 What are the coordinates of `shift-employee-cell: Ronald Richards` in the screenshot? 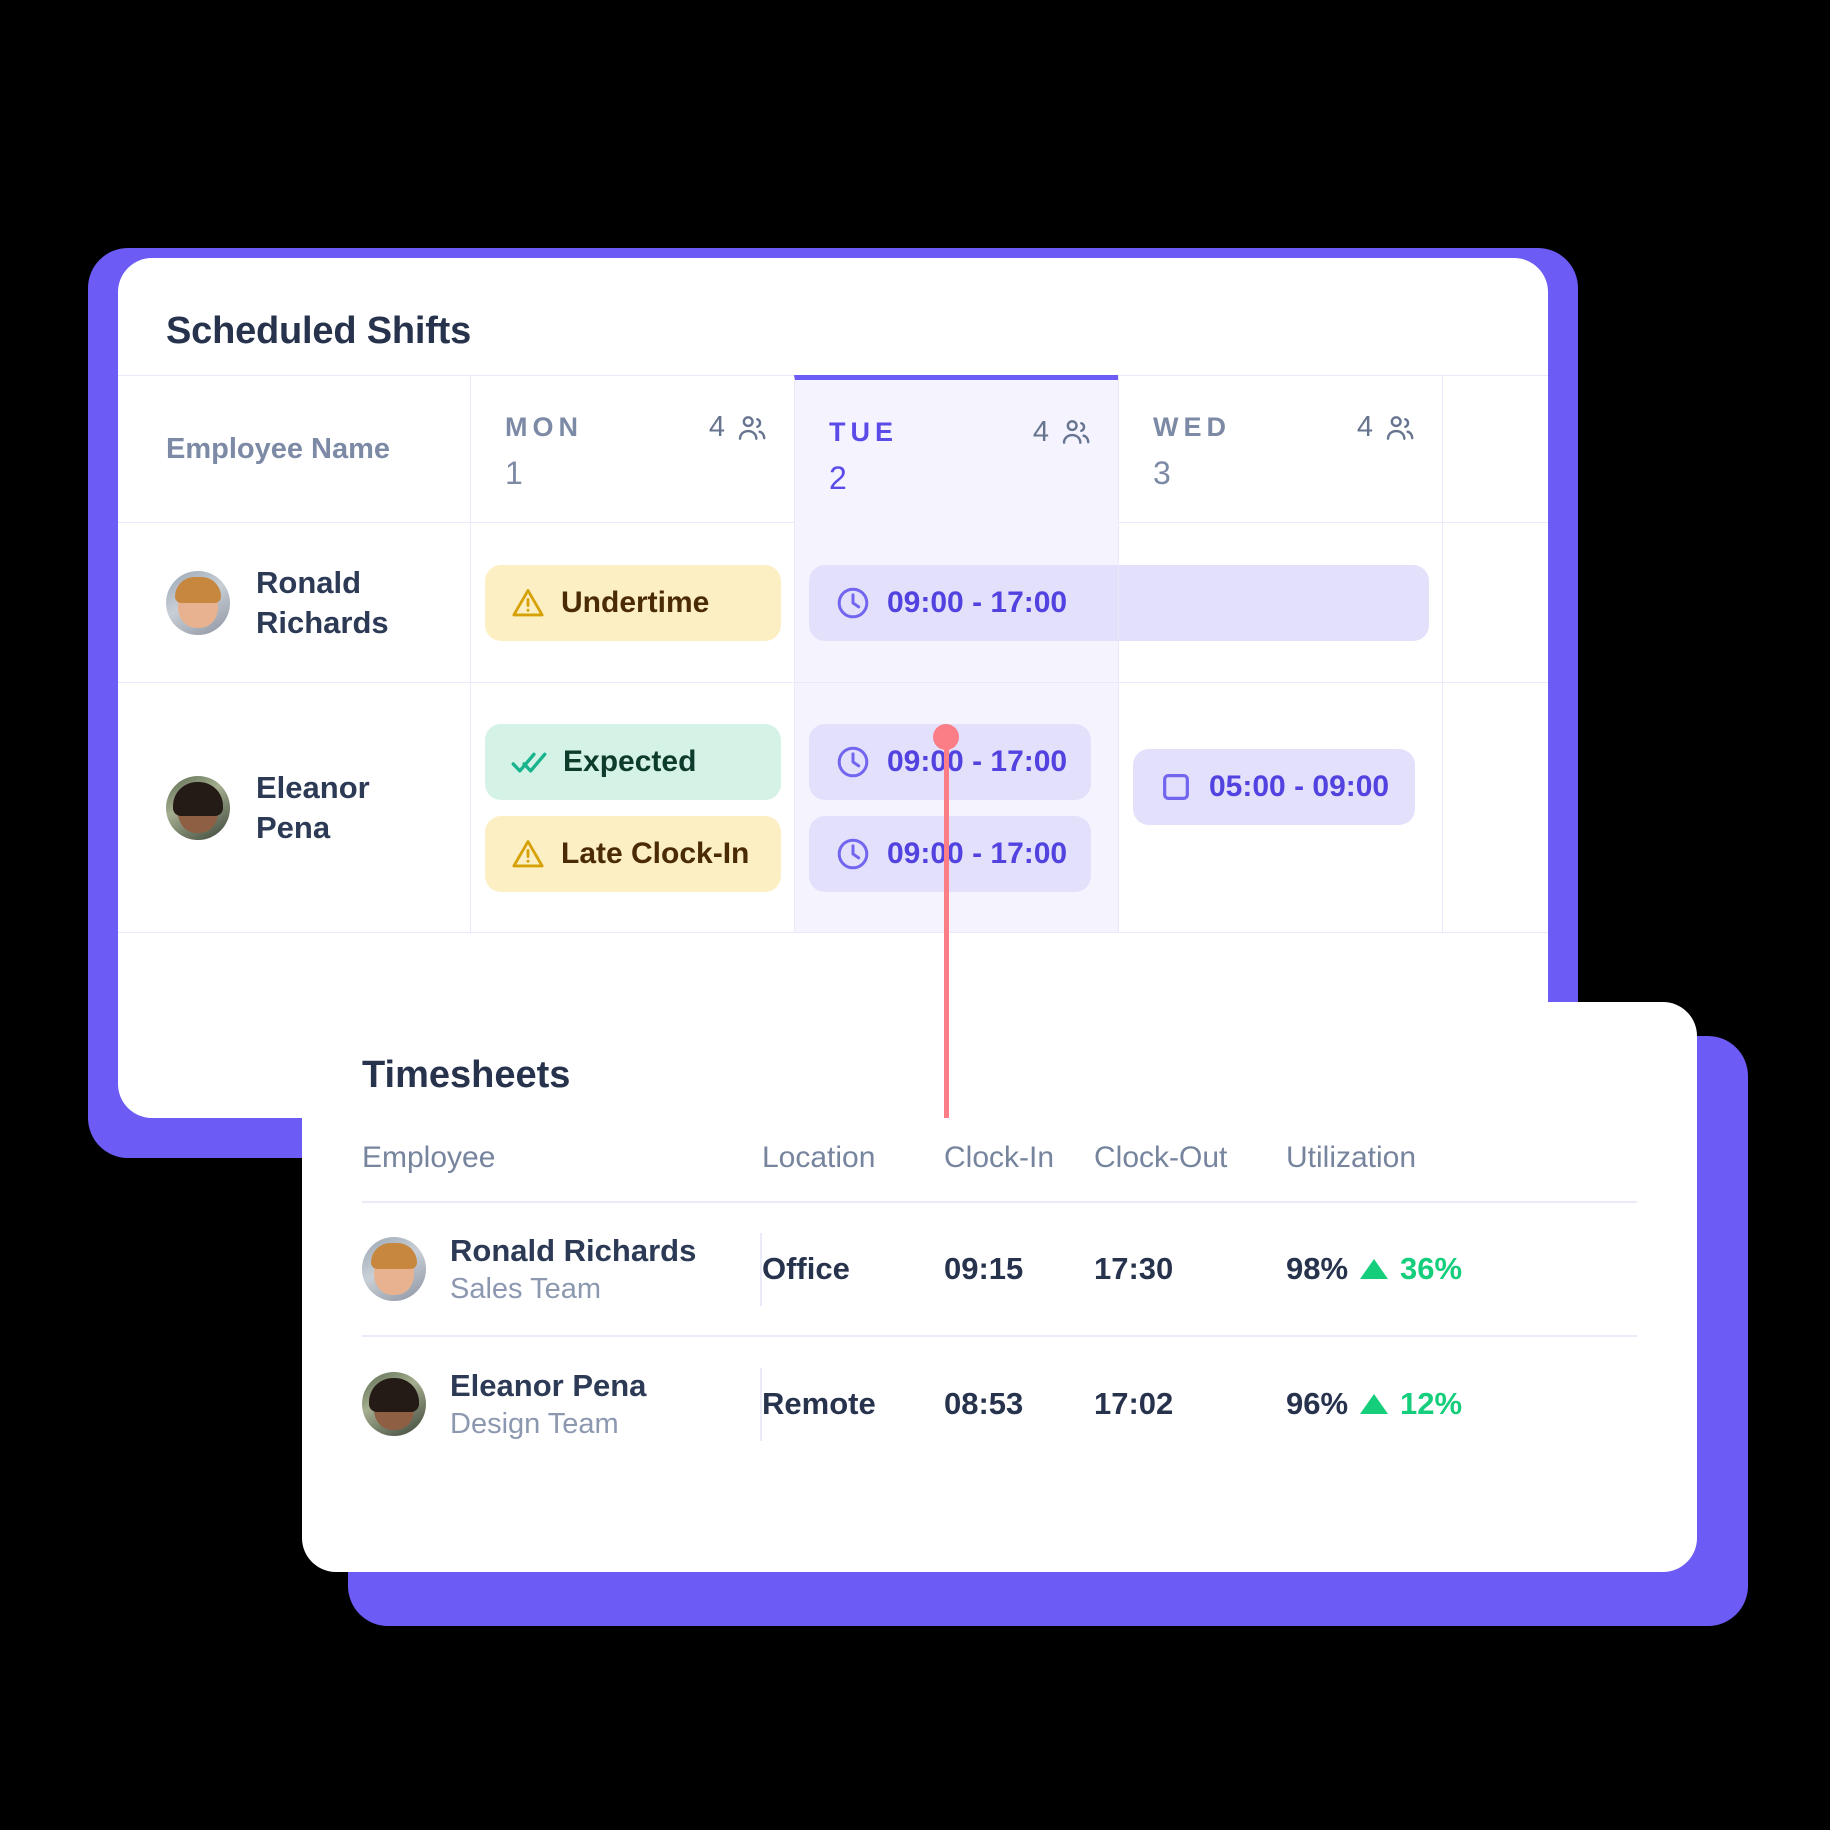 It's located at (294, 602).